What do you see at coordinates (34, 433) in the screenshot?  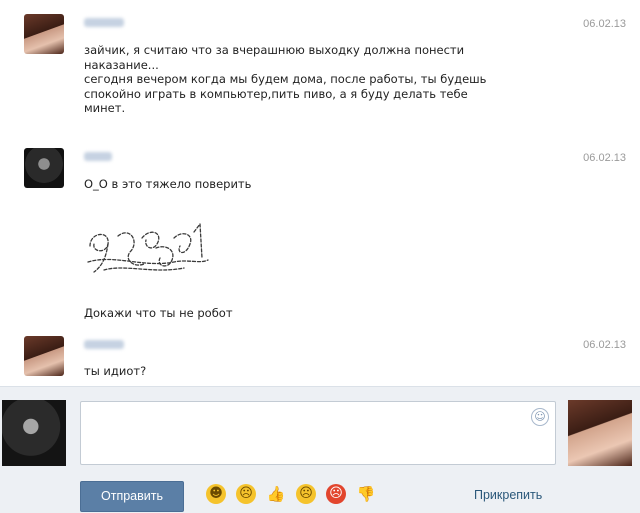 I see `my-avatar` at bounding box center [34, 433].